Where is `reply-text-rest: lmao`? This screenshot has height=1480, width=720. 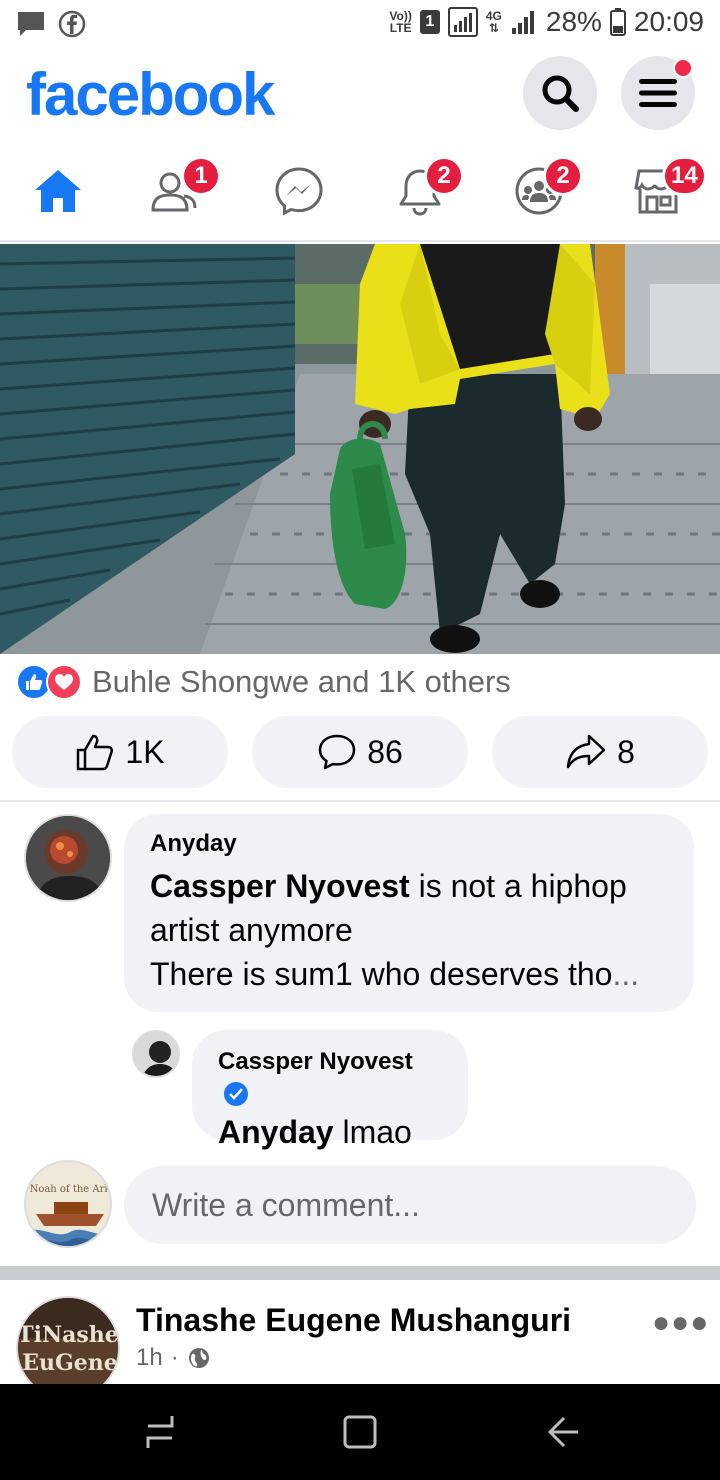 reply-text-rest: lmao is located at coordinates (372, 1132).